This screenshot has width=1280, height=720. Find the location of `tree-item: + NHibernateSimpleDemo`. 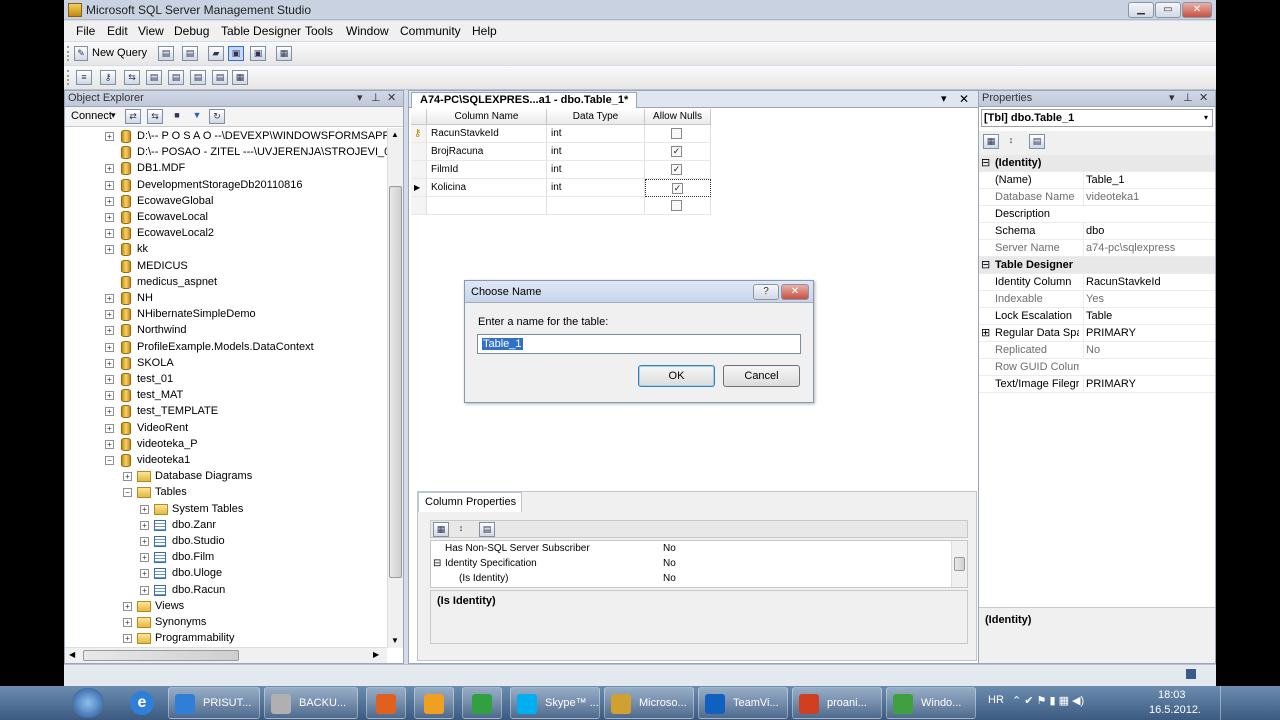

tree-item: + NHibernateSimpleDemo is located at coordinates (226, 314).